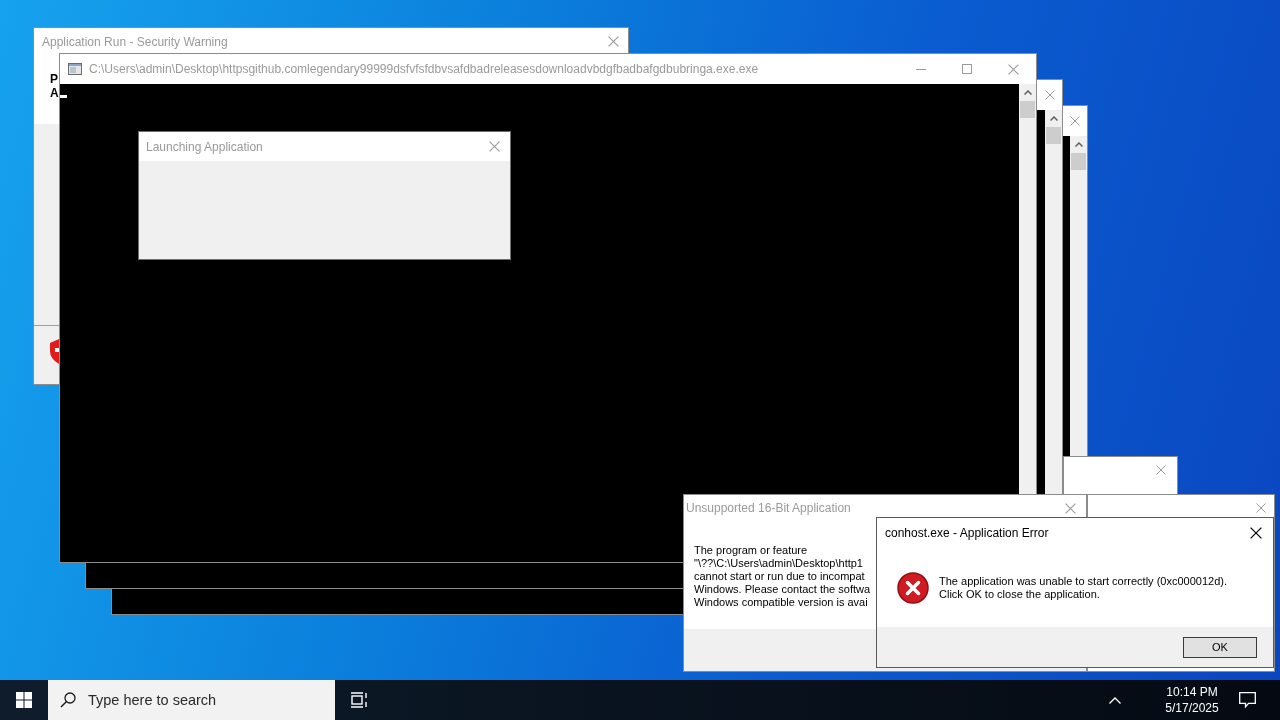 Image resolution: width=1280 pixels, height=720 pixels. Describe the element at coordinates (1247, 700) in the screenshot. I see `speech-bubble-icon` at that location.